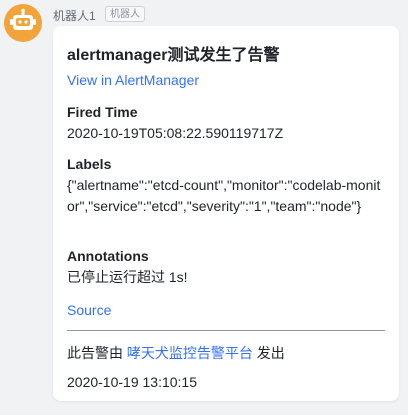 The image size is (408, 415). Describe the element at coordinates (108, 256) in the screenshot. I see `annotations-label: Annotations` at that location.